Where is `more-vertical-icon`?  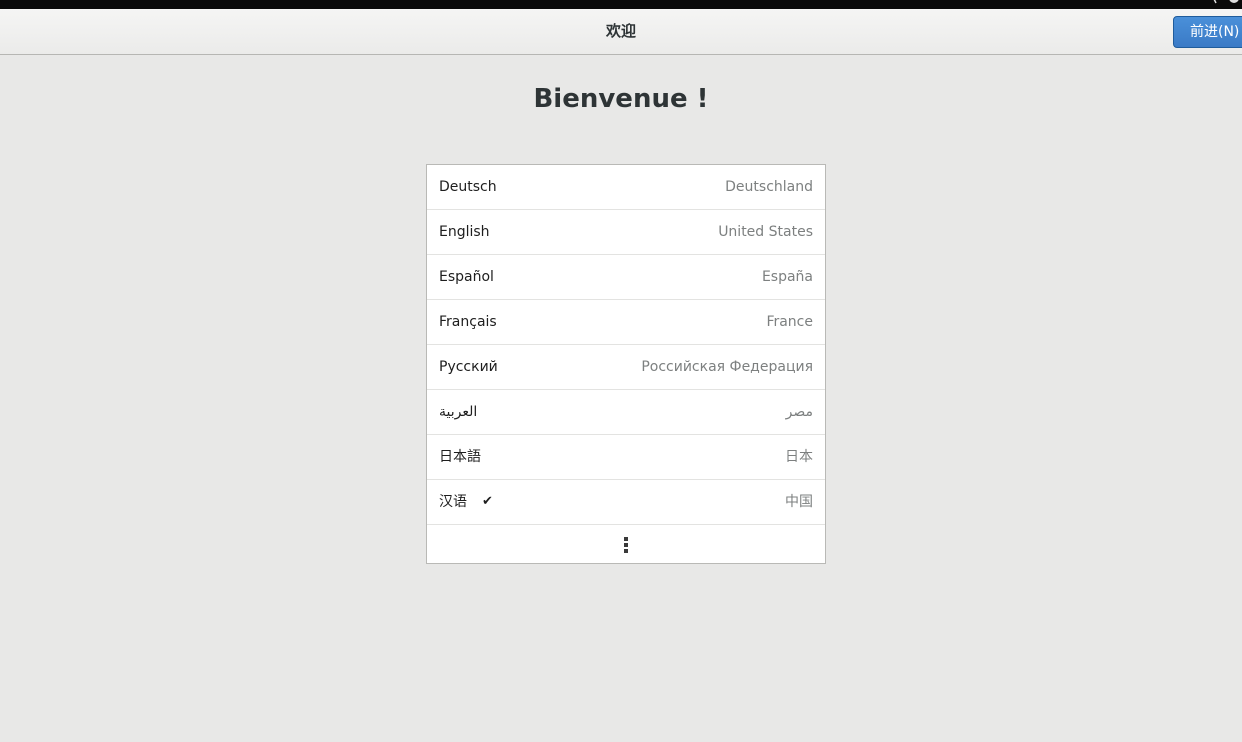 more-vertical-icon is located at coordinates (626, 545).